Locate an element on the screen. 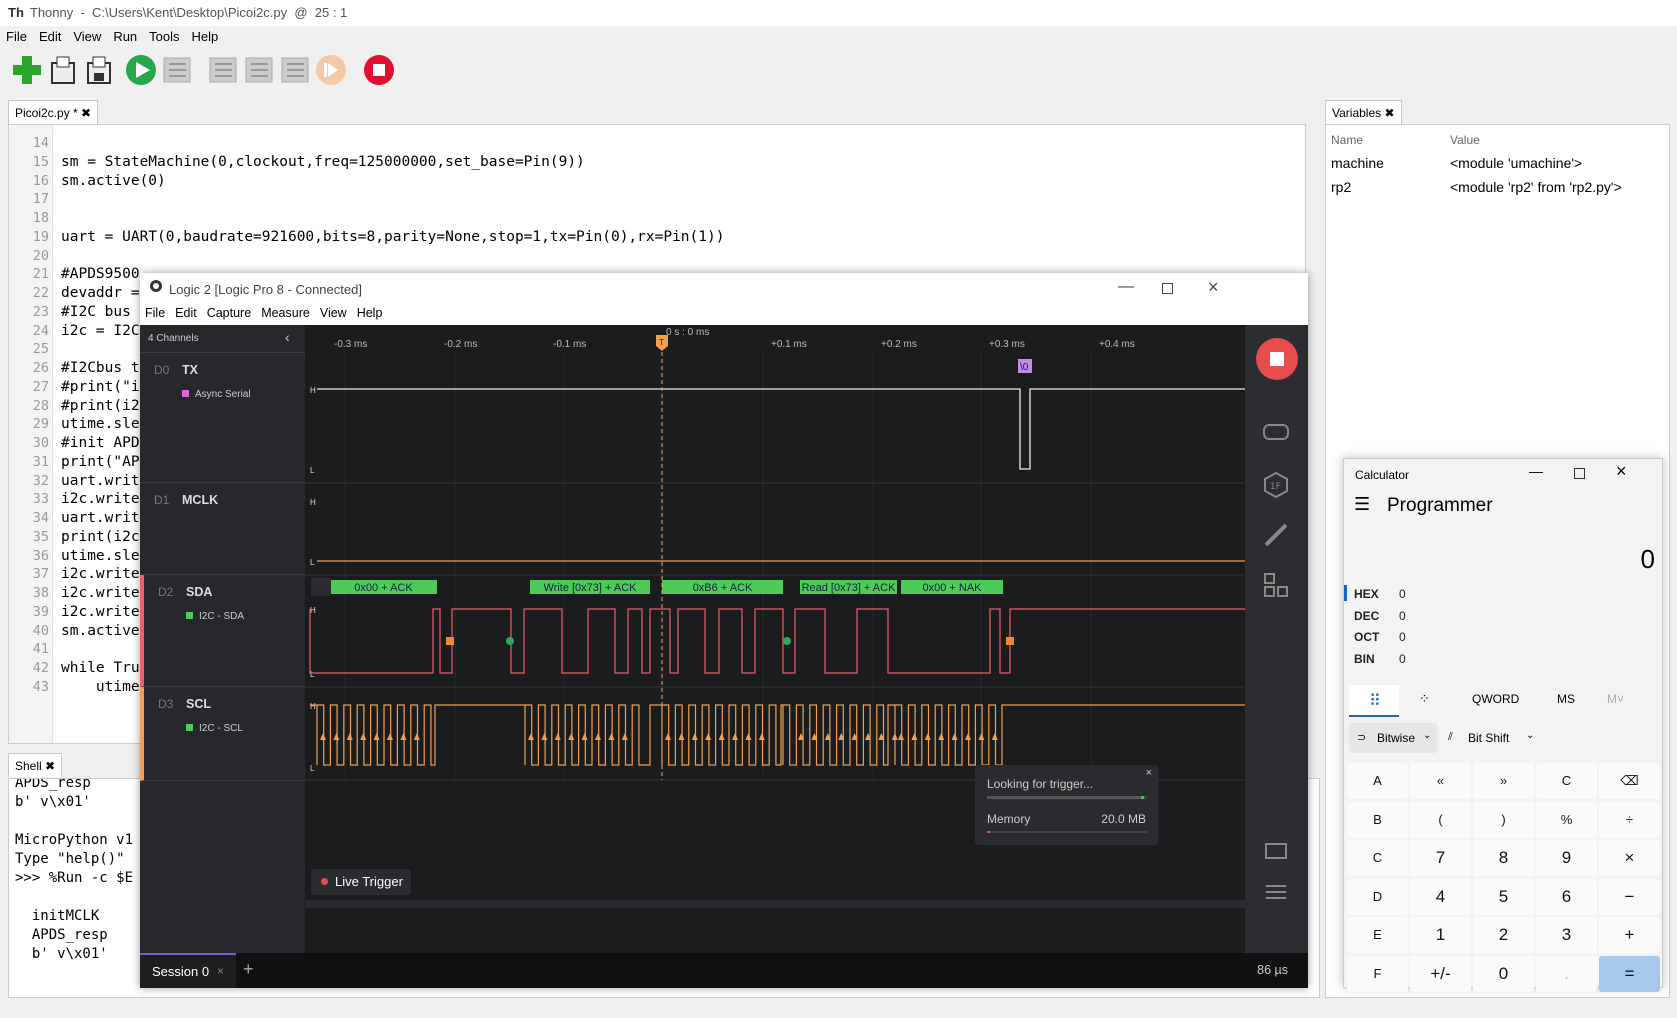 The image size is (1677, 1018). collapse-icon: ‹ is located at coordinates (287, 337).